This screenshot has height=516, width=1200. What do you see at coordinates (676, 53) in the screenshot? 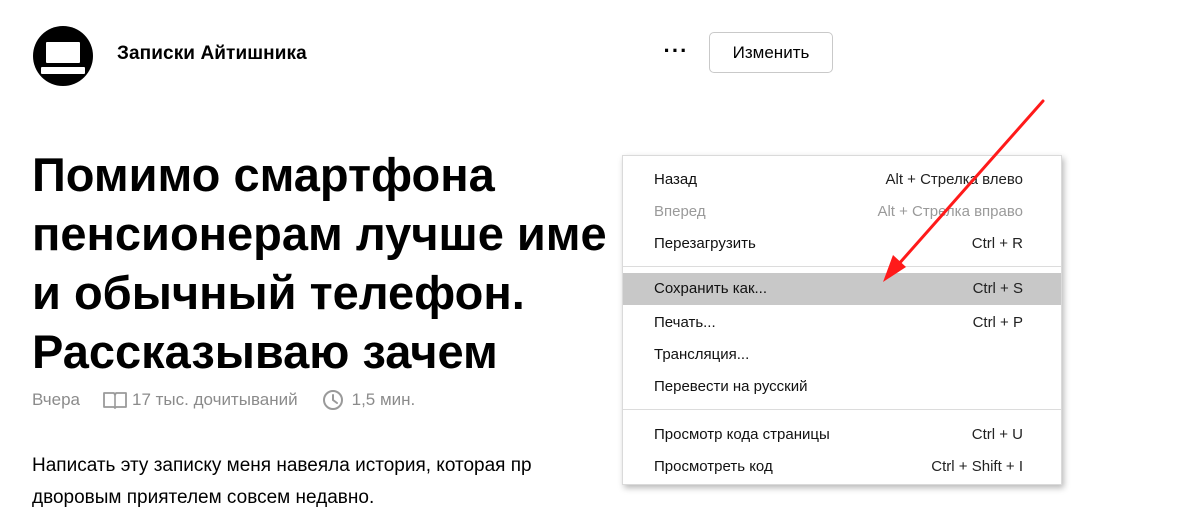
I see `more-options-button: ···` at bounding box center [676, 53].